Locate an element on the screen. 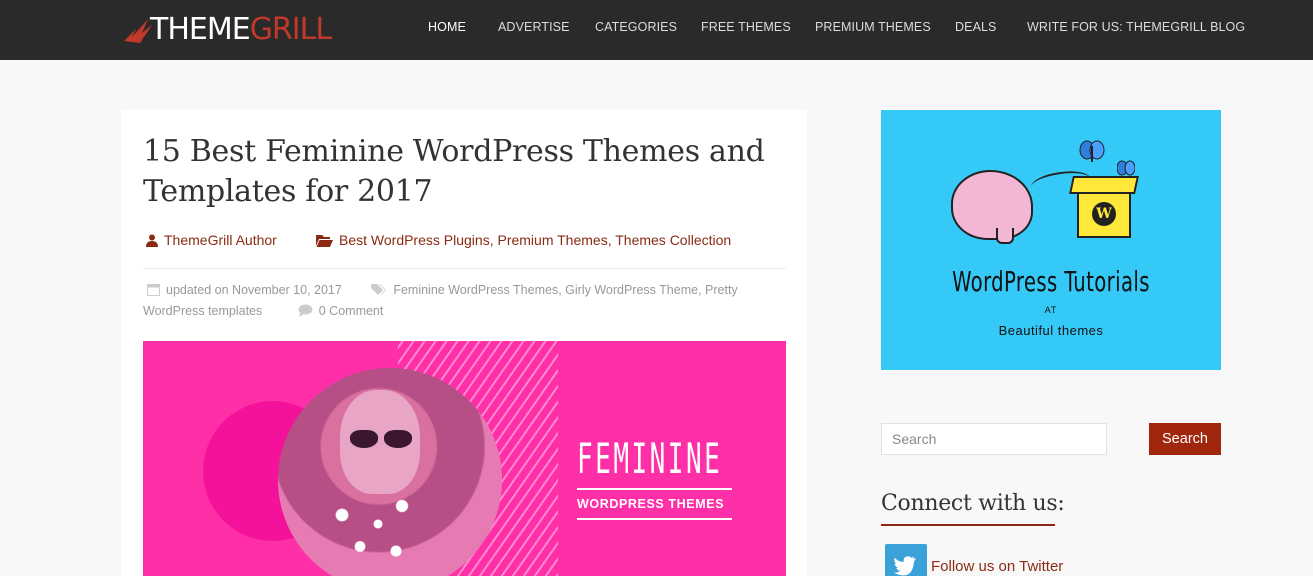 The image size is (1313, 576). nav-advertise: ADVERTISE is located at coordinates (534, 27).